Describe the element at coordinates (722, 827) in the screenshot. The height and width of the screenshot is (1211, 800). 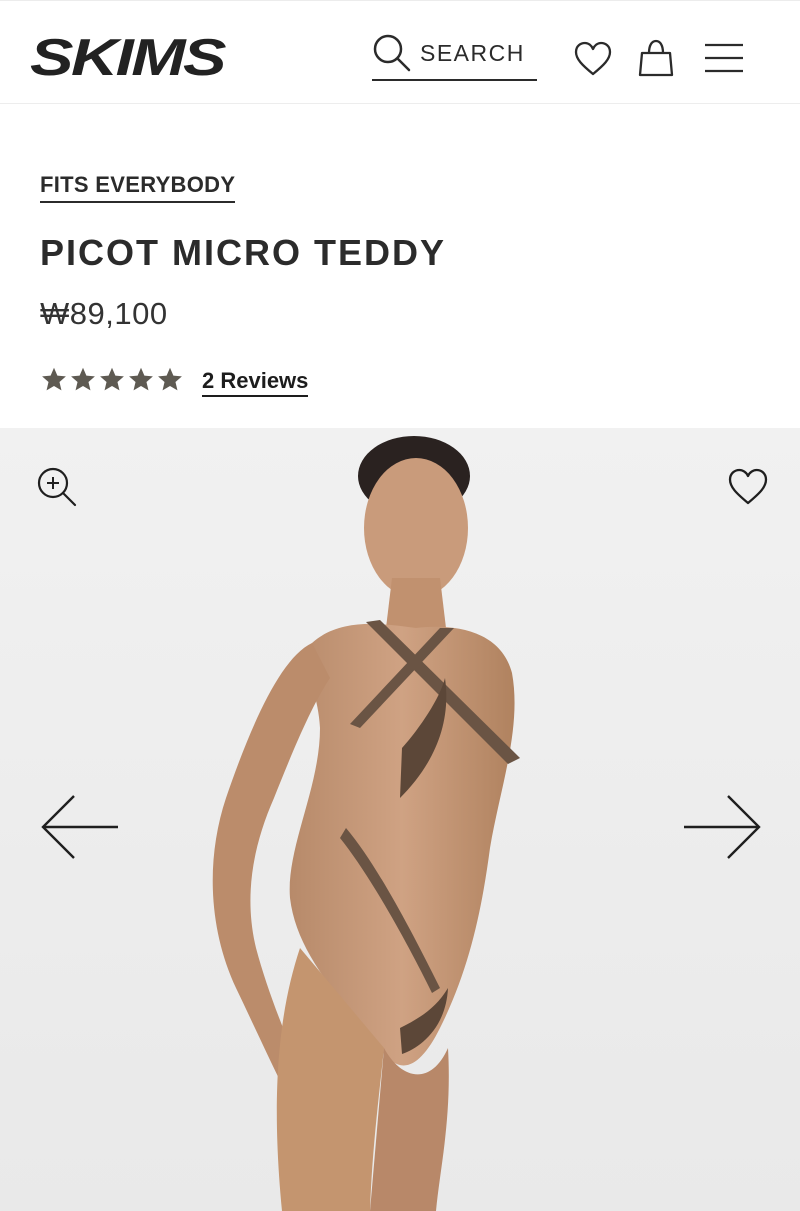
I see `arrow-right-icon` at that location.